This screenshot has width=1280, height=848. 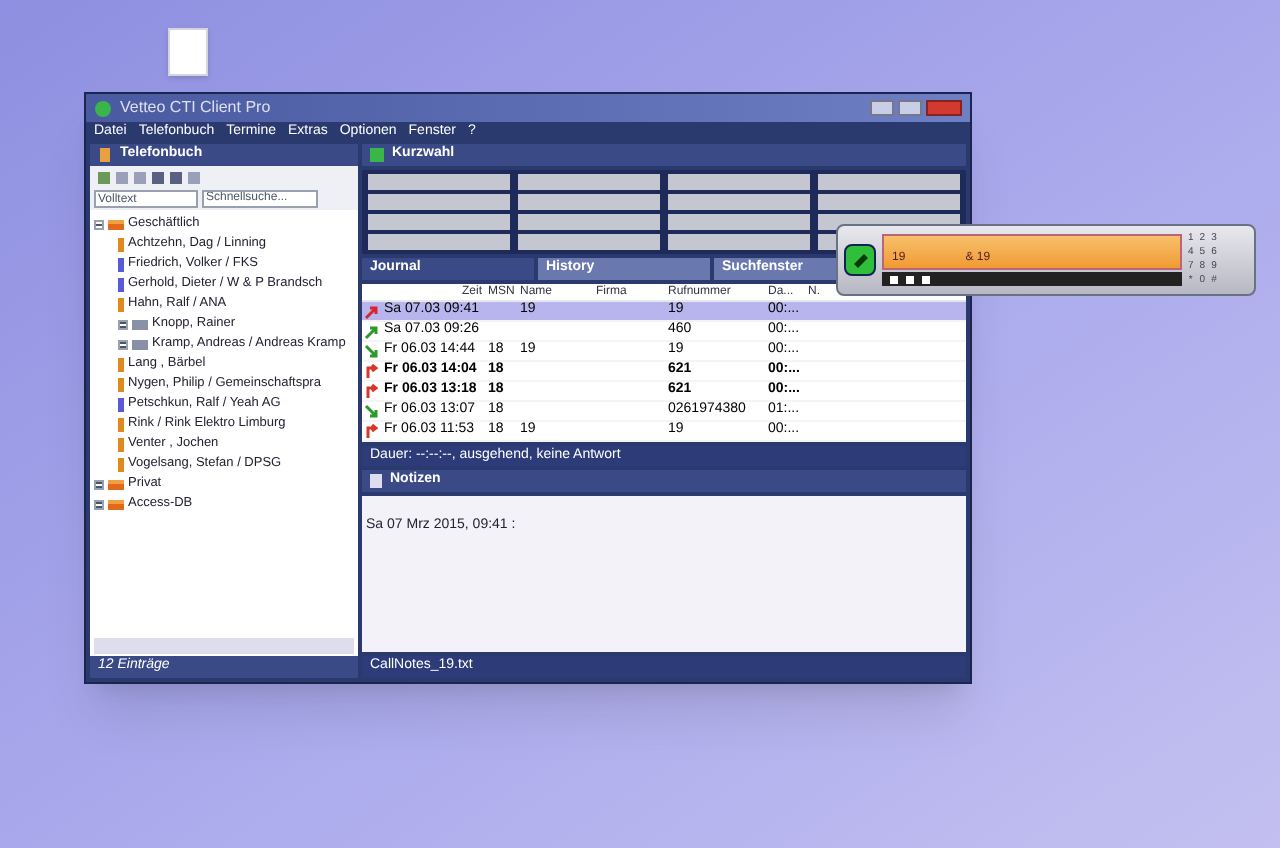 What do you see at coordinates (224, 646) in the screenshot?
I see `horizontal-scrollbar` at bounding box center [224, 646].